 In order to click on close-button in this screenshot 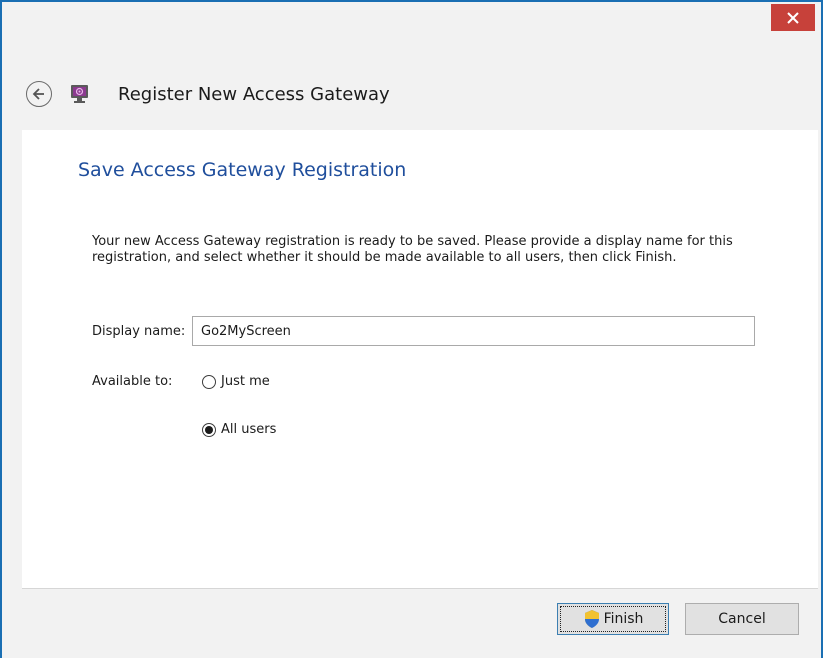, I will do `click(793, 17)`.